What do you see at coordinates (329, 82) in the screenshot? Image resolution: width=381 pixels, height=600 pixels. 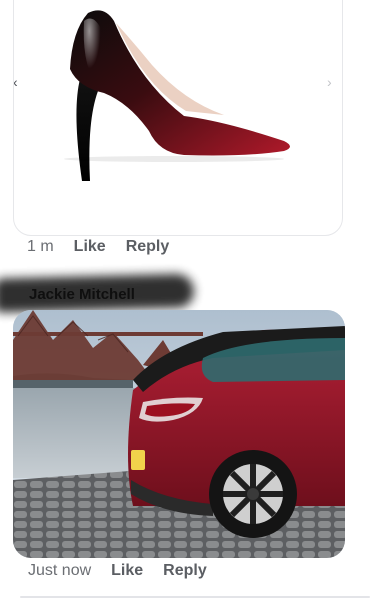 I see `chevron-right-icon: ›` at bounding box center [329, 82].